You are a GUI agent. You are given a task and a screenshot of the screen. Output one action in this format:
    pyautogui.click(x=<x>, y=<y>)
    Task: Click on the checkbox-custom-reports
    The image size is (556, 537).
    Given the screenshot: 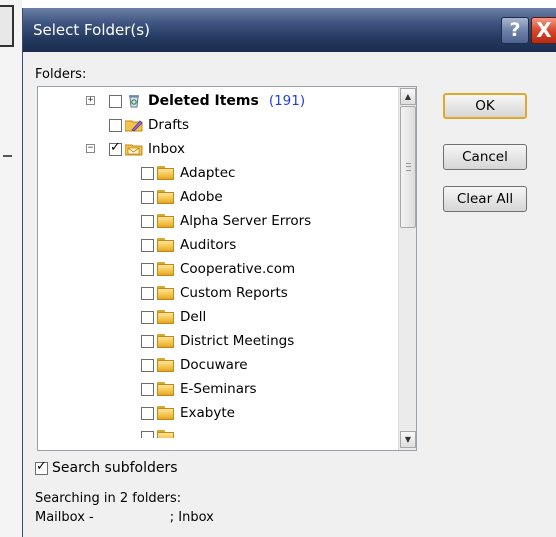 What is the action you would take?
    pyautogui.click(x=147, y=293)
    